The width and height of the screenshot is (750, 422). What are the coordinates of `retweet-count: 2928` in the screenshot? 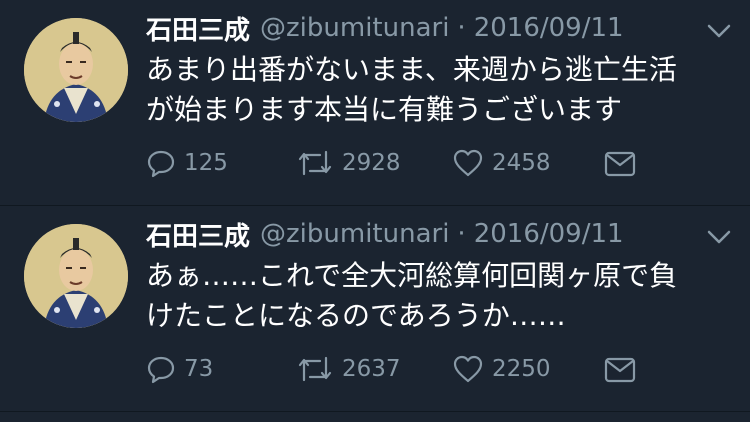 It's located at (371, 163).